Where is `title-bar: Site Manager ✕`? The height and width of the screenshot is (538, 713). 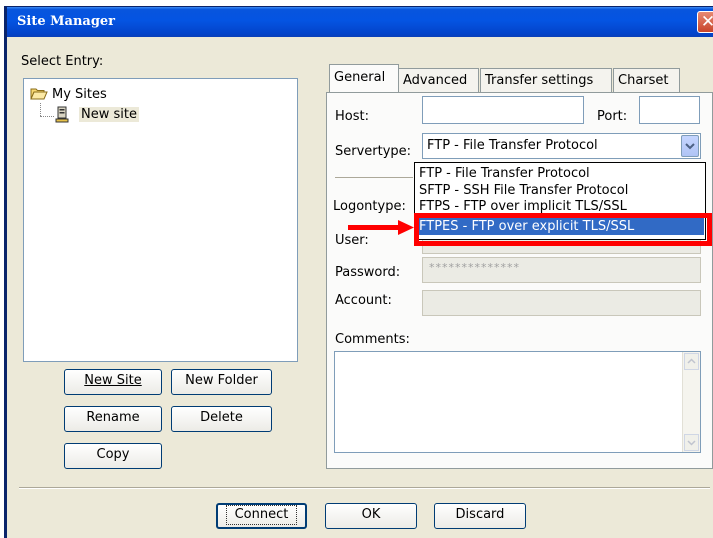 title-bar: Site Manager ✕ is located at coordinates (360, 22).